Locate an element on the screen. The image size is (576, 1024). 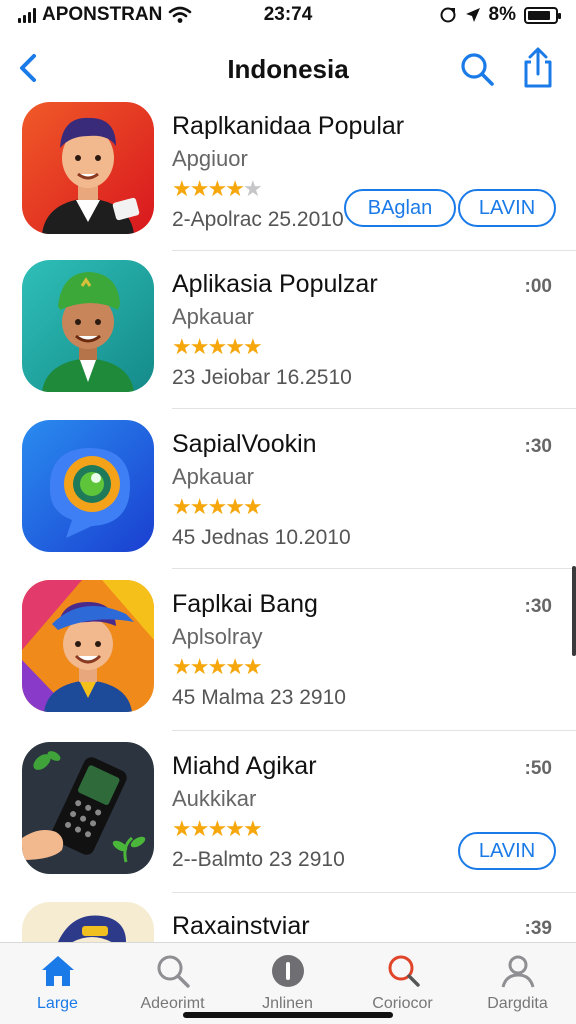
app-date: 2--Balmto 23 2910 is located at coordinates (258, 859).